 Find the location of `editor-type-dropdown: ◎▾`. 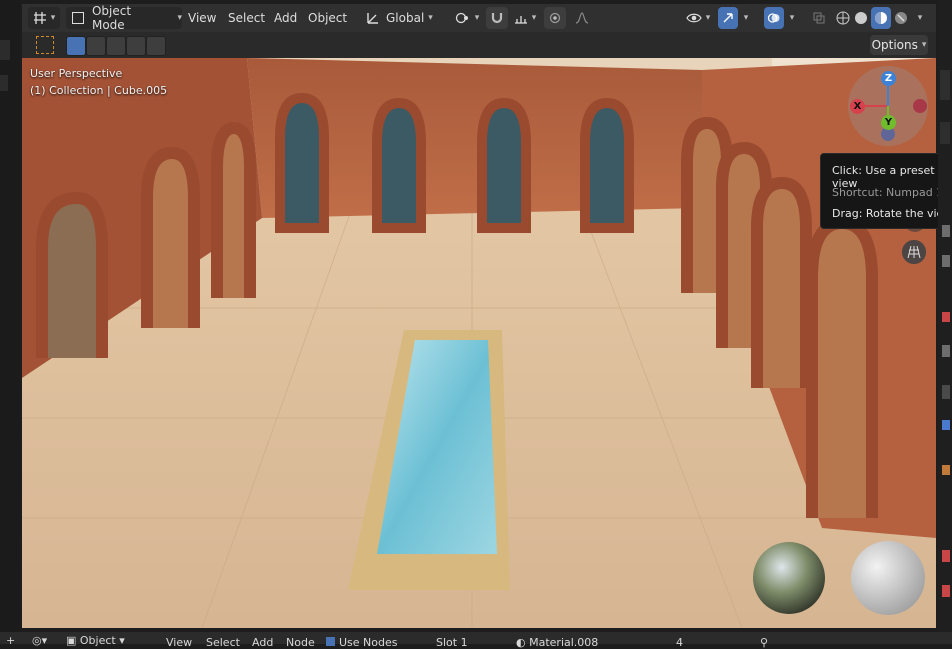

editor-type-dropdown: ◎▾ is located at coordinates (39, 640).